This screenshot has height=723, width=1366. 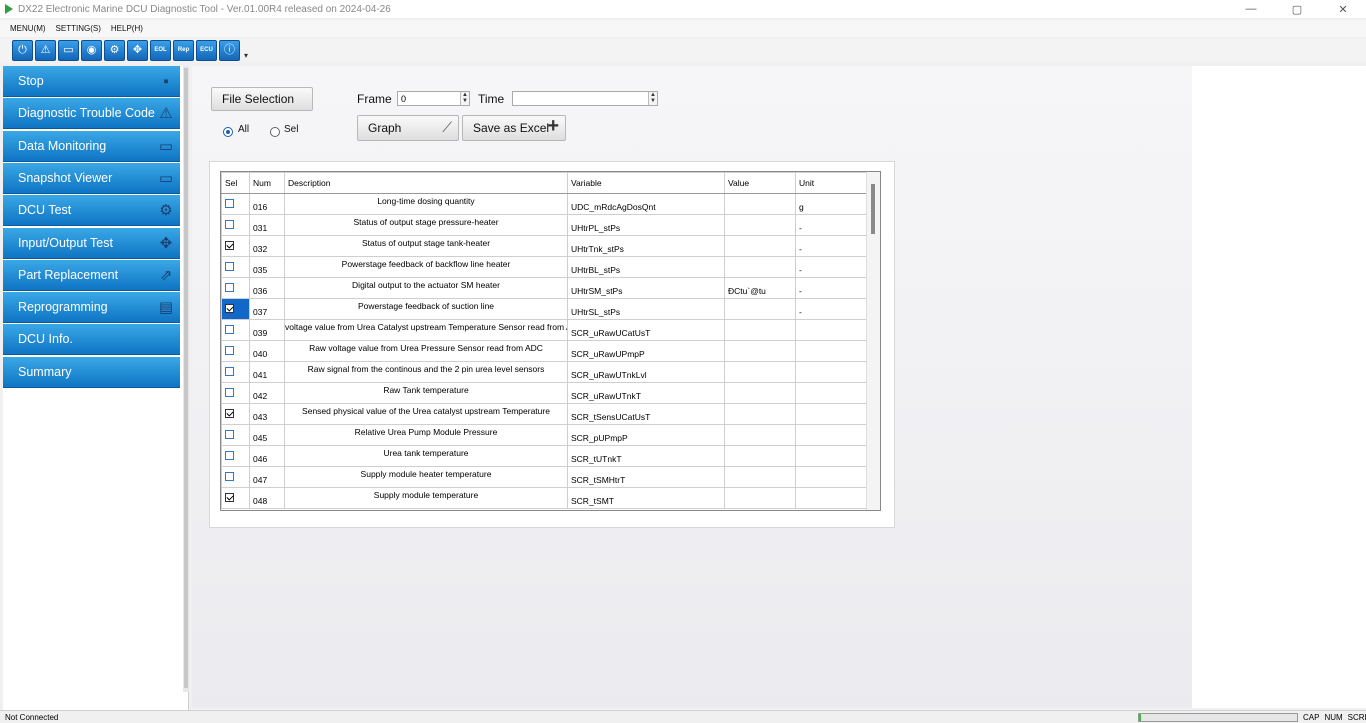 I want to click on cell-var: SCR_uRawUCatUsT, so click(x=646, y=330).